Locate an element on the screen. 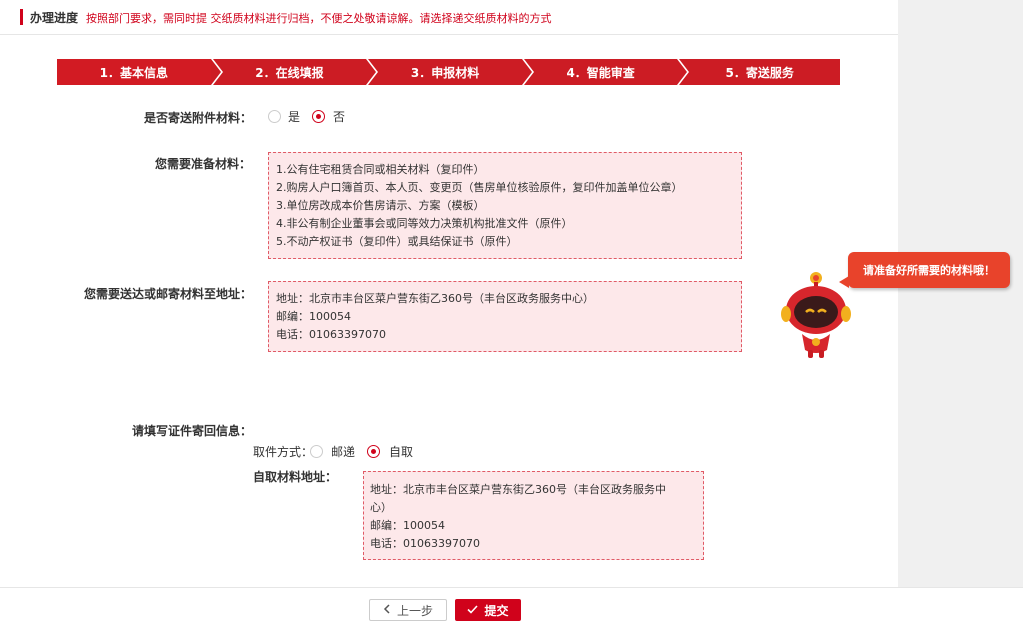 The image size is (1023, 626). step-materials: 3．申报材料 is located at coordinates (450, 72).